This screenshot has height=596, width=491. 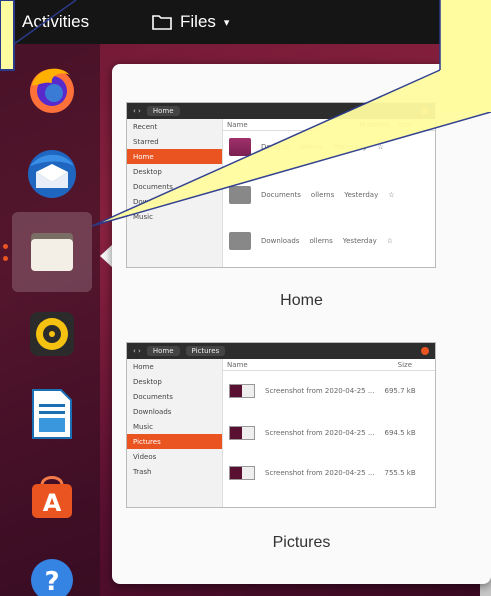 What do you see at coordinates (301, 301) in the screenshot?
I see `preview-caption-home: Home` at bounding box center [301, 301].